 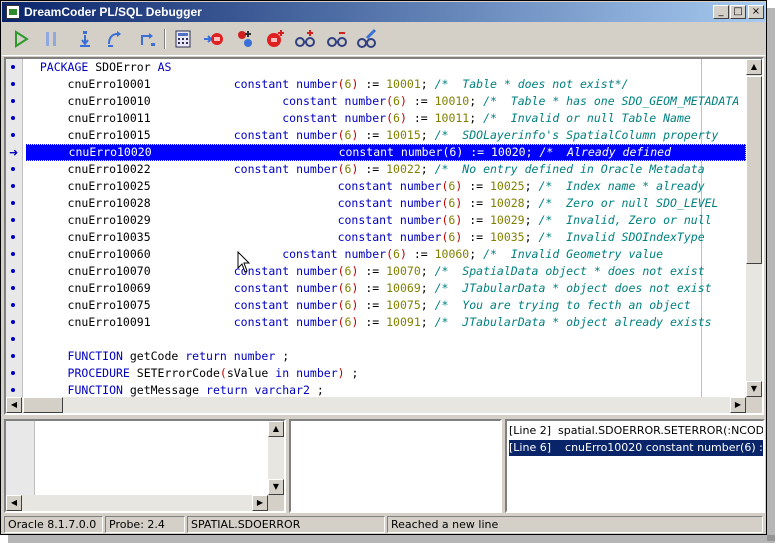 I want to click on code-line: FUNCTION getCode return number ;, so click(x=158, y=356).